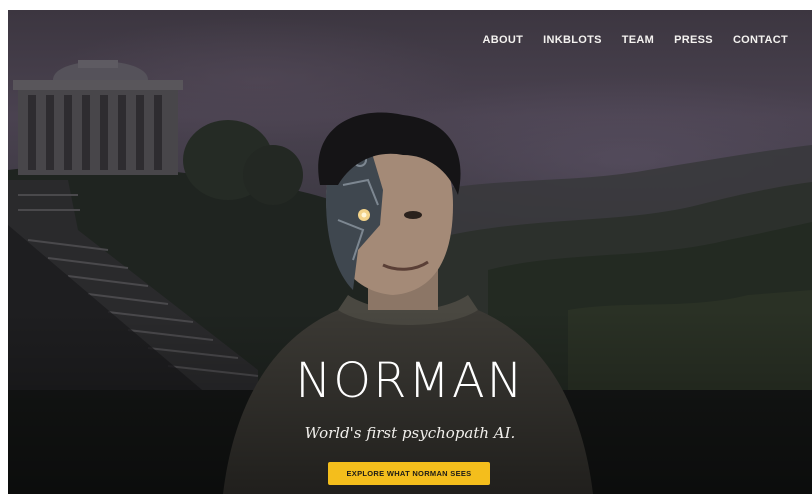 The height and width of the screenshot is (494, 812). What do you see at coordinates (409, 473) in the screenshot?
I see `explore-cta-button: EXPLORE WHAT NORMAN SEES` at bounding box center [409, 473].